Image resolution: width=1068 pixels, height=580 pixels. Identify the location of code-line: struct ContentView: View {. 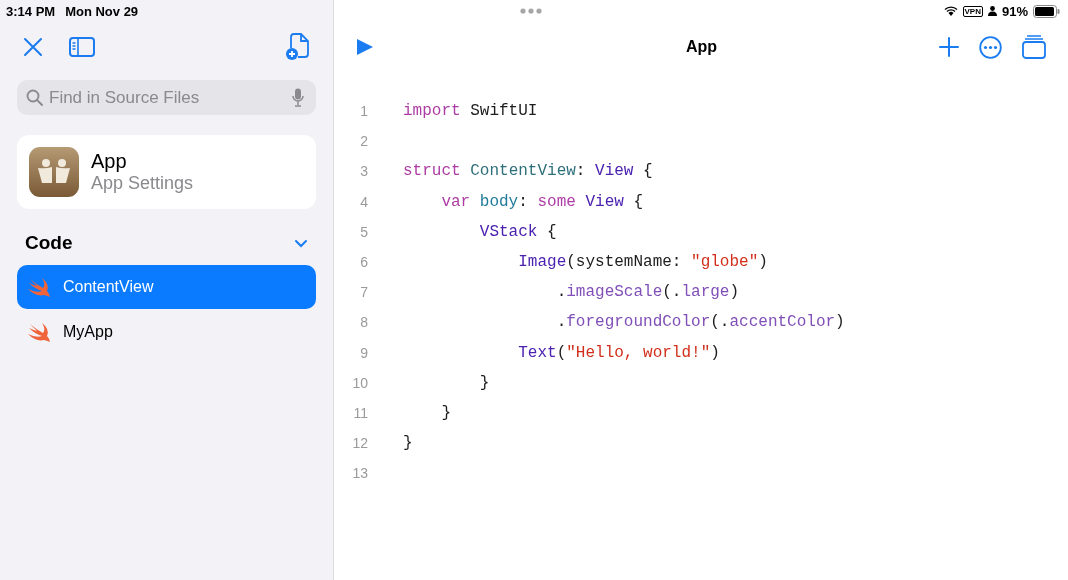
(528, 171).